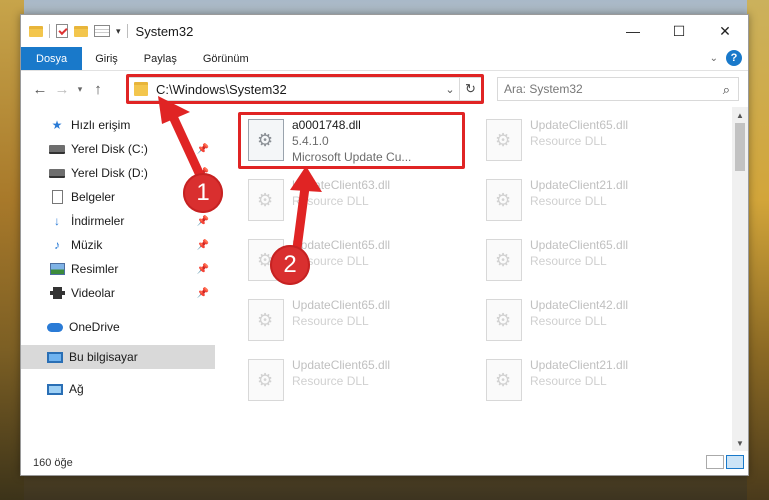  What do you see at coordinates (55, 327) in the screenshot?
I see `cloud-icon` at bounding box center [55, 327].